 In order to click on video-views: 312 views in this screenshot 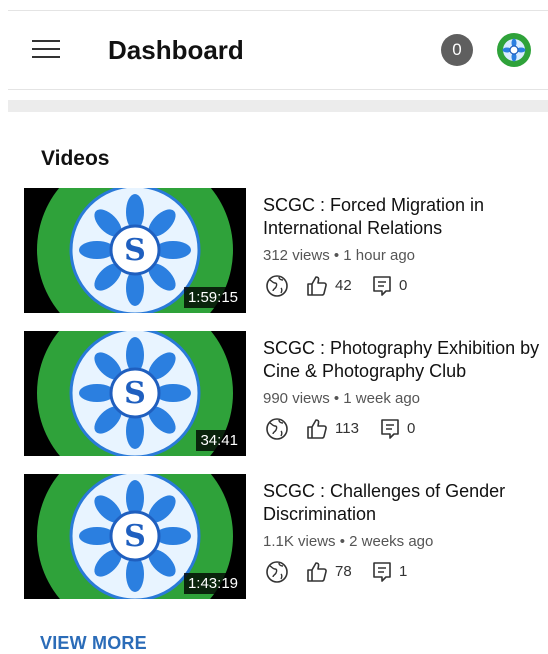, I will do `click(296, 255)`.